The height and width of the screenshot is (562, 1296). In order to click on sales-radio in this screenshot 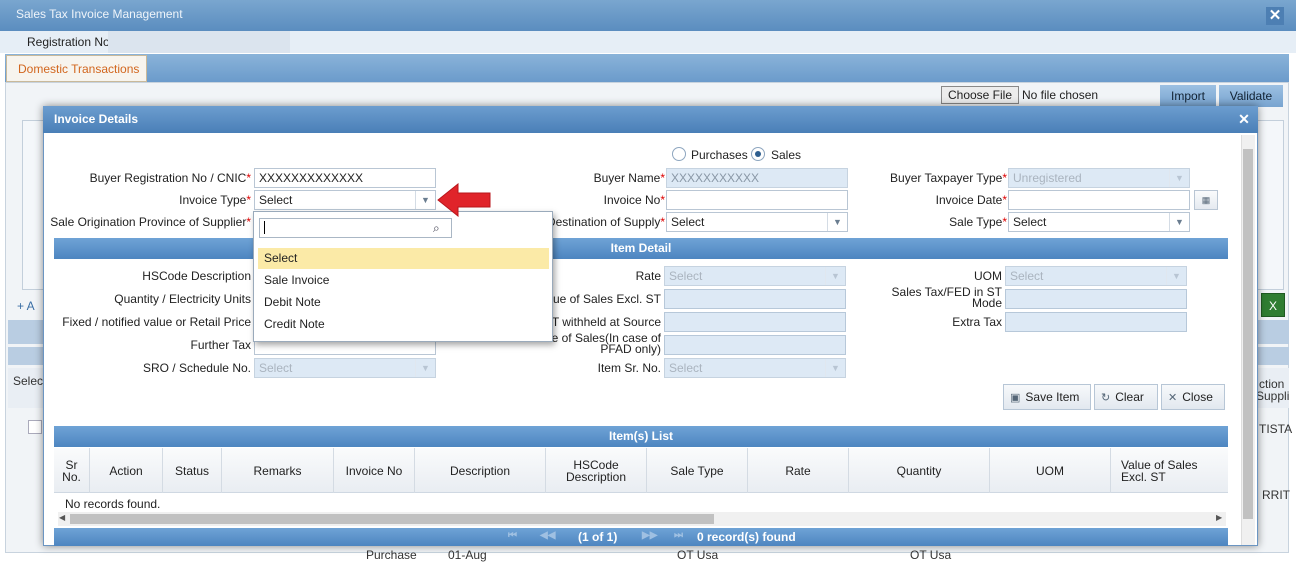, I will do `click(758, 154)`.